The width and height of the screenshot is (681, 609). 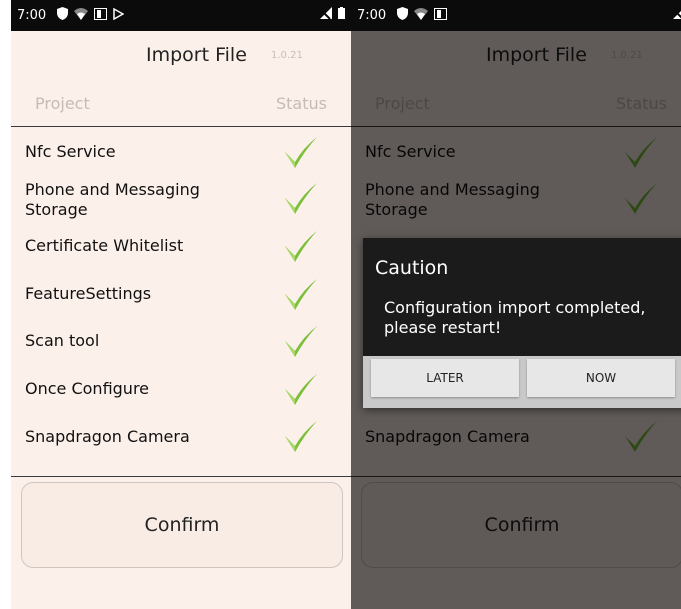 I want to click on dialog-title: Caution, so click(x=412, y=268).